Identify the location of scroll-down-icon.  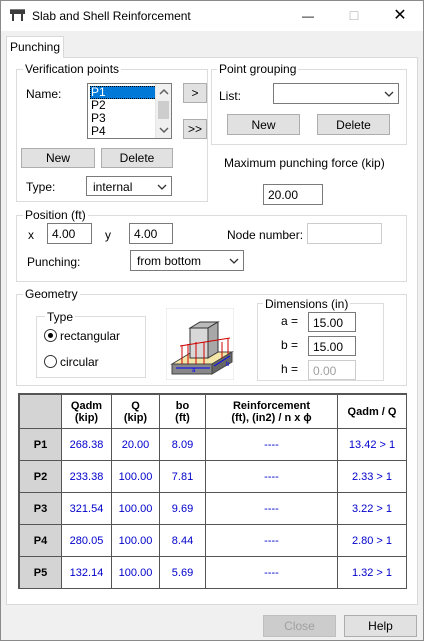
(164, 130).